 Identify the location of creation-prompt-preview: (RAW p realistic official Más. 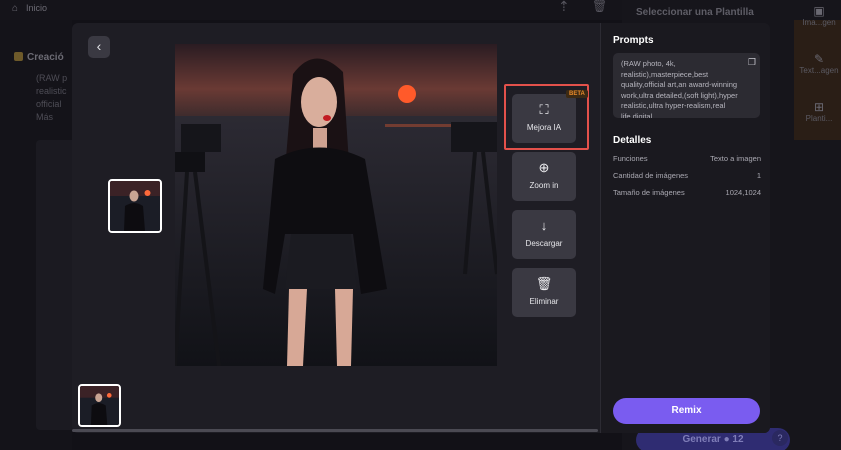
(54, 98).